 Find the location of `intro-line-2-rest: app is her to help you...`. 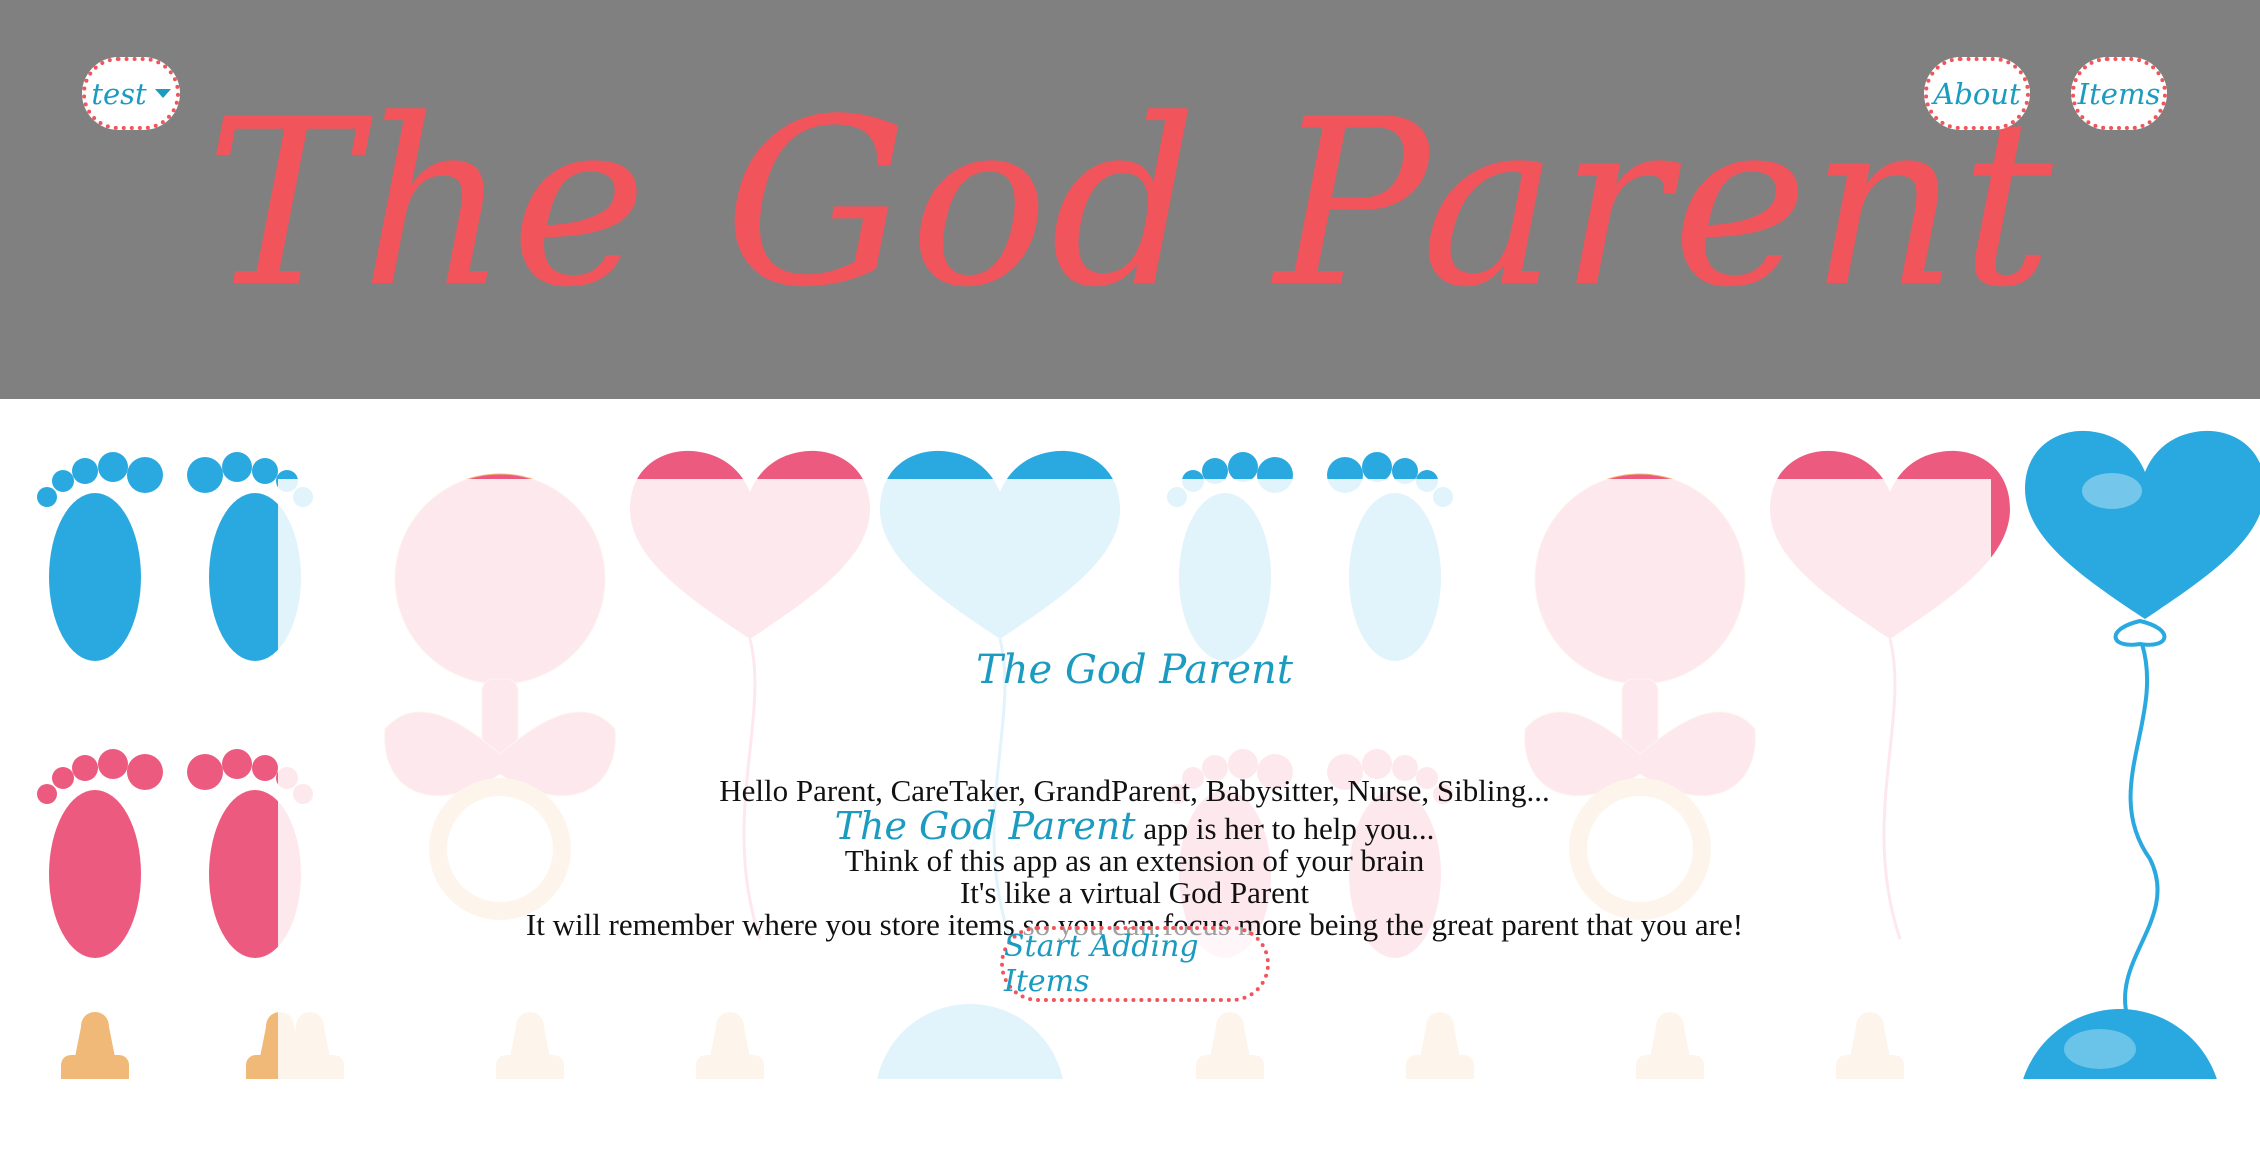

intro-line-2-rest: app is her to help you... is located at coordinates (1285, 828).